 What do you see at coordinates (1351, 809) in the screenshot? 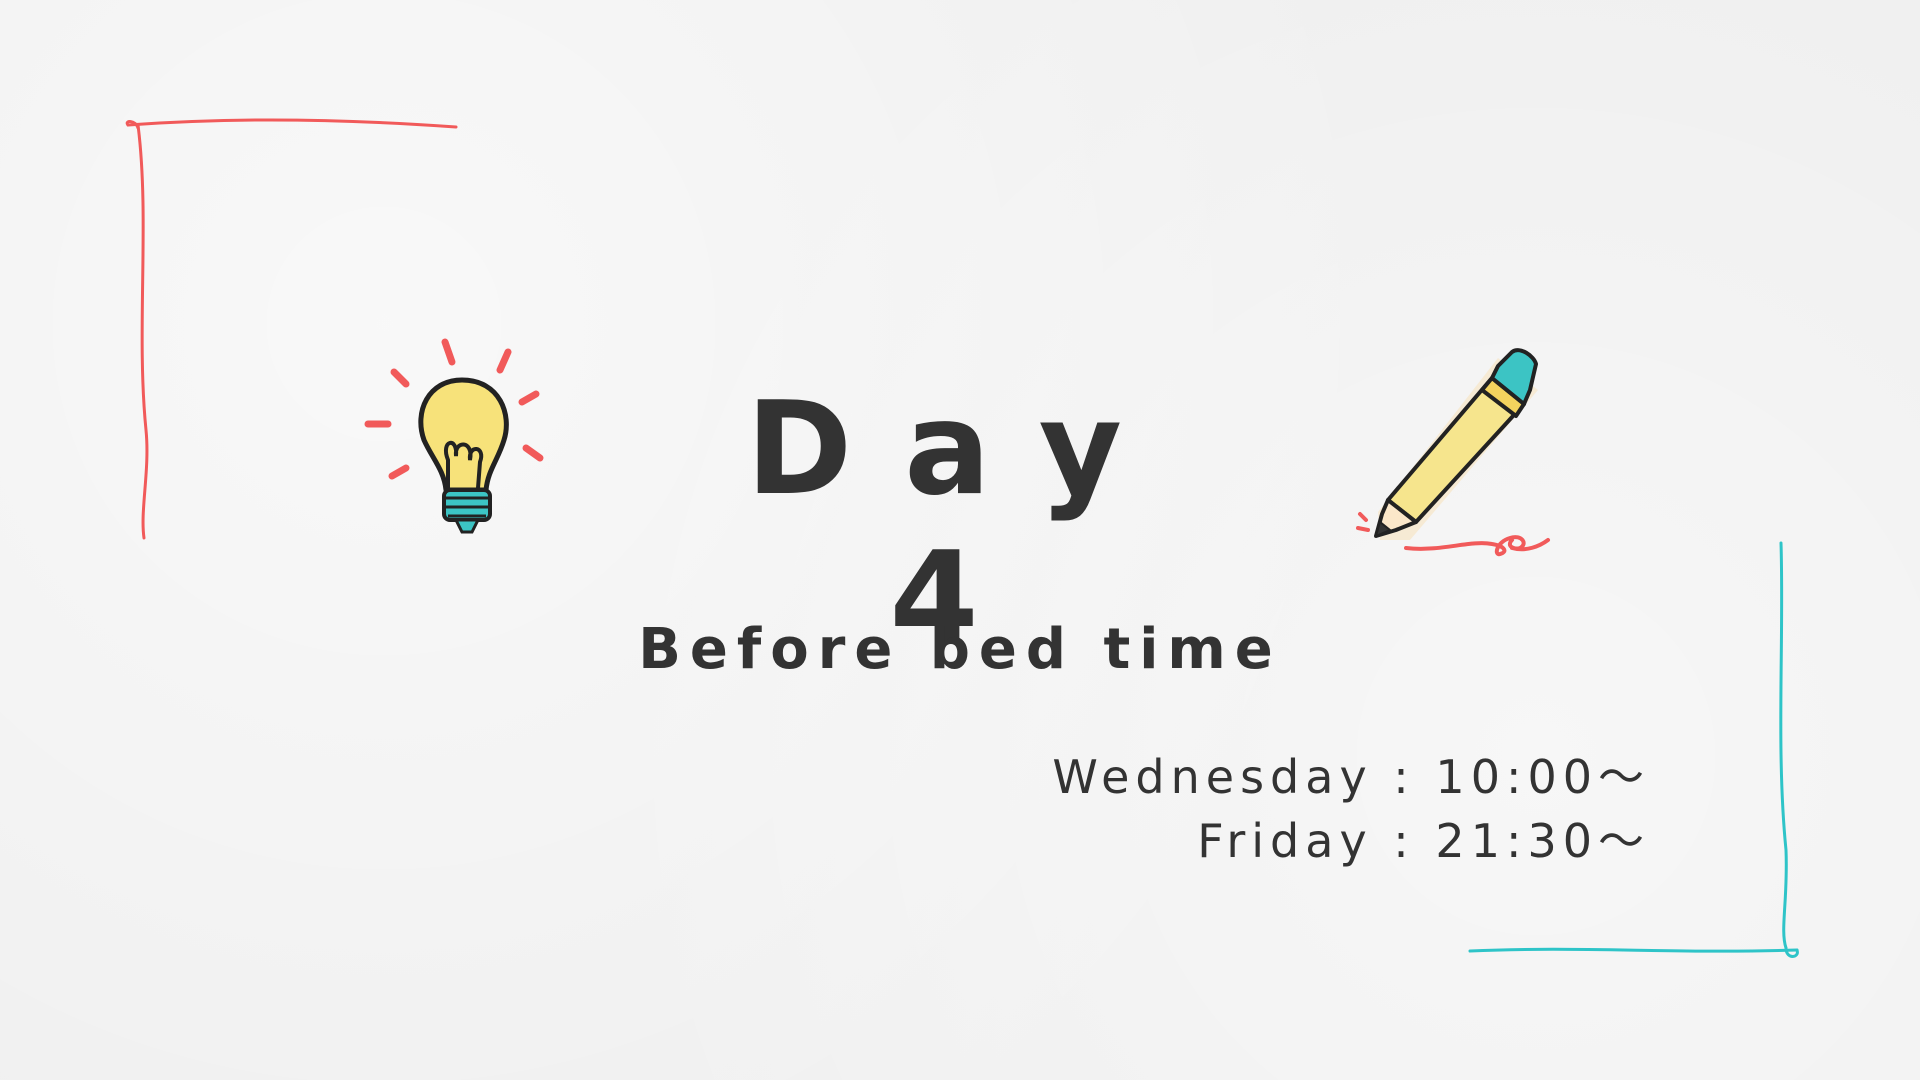
I see `schedule-block: Wednesday : 10:00〜 Friday : 21:30〜` at bounding box center [1351, 809].